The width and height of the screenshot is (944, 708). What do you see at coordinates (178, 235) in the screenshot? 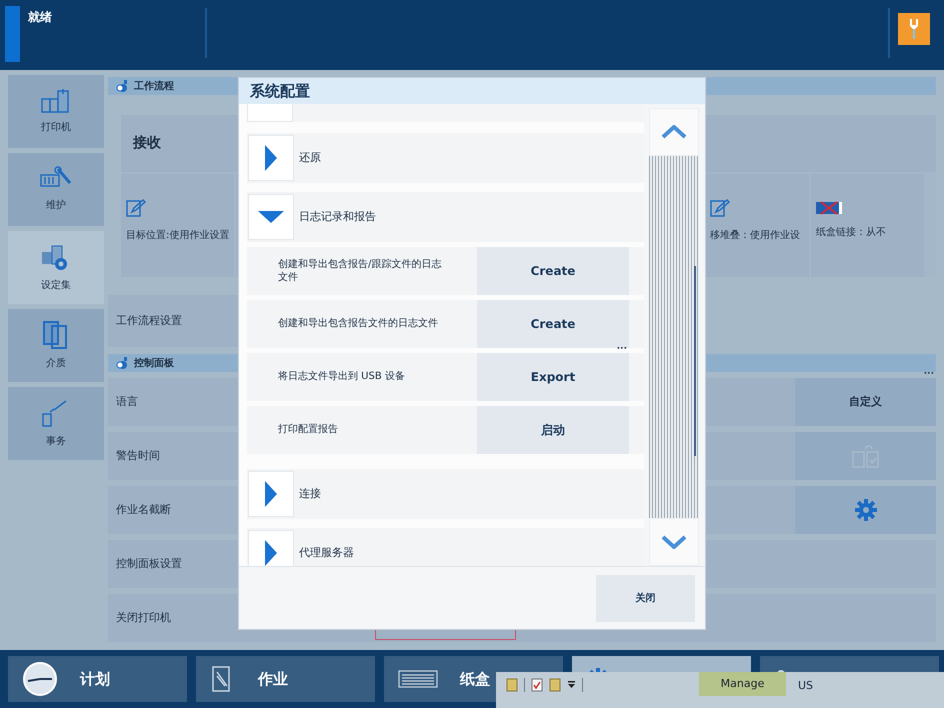
I see `tile-label: 目标位置:使用作业设置` at bounding box center [178, 235].